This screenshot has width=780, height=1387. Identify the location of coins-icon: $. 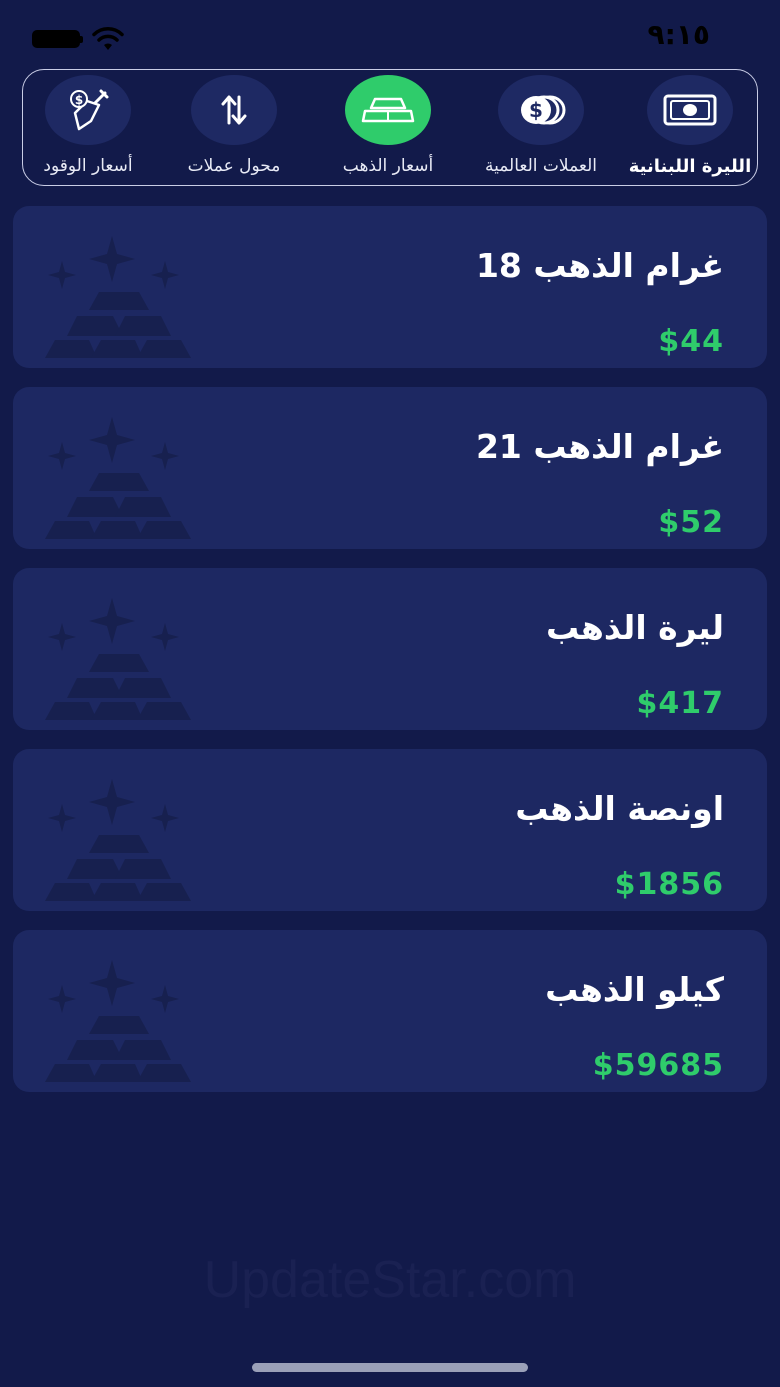
(543, 110).